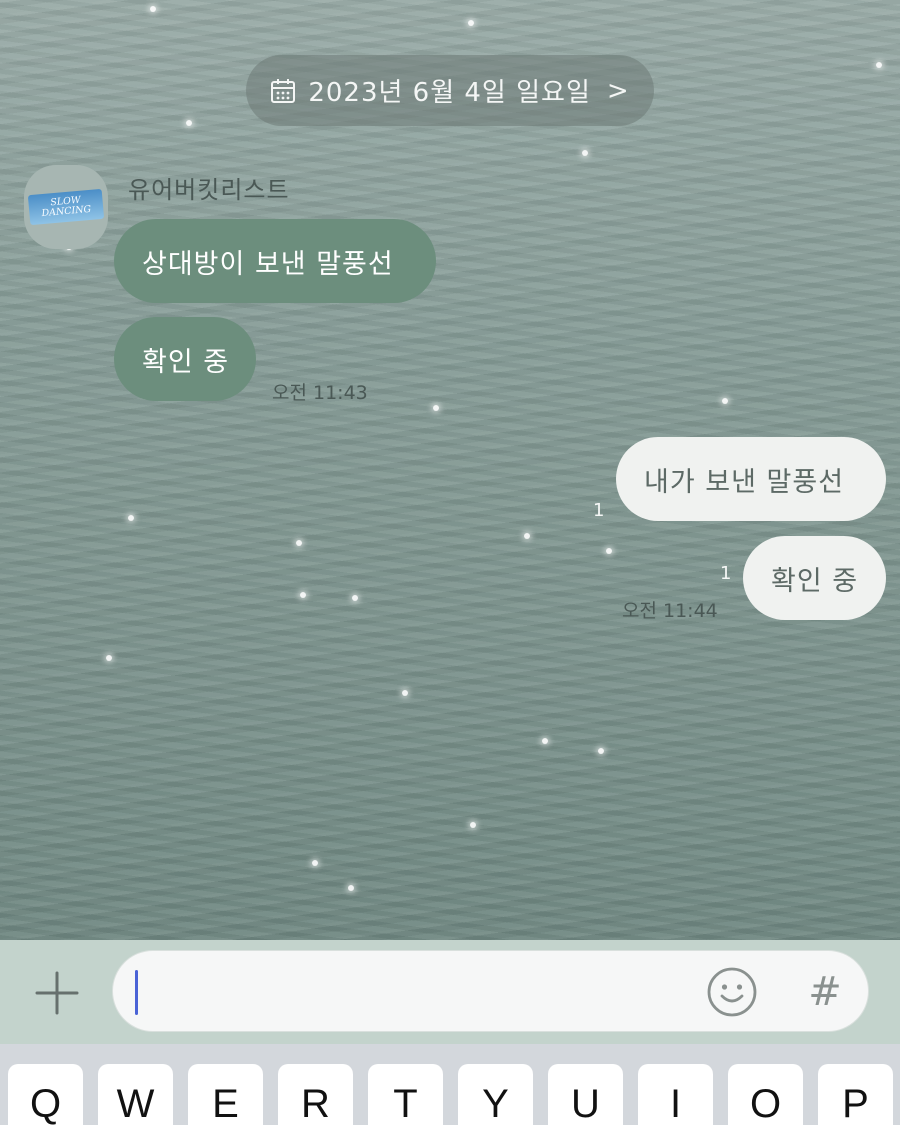 This screenshot has height=1125, width=900. I want to click on avatar: SLOW DANCING, so click(66, 207).